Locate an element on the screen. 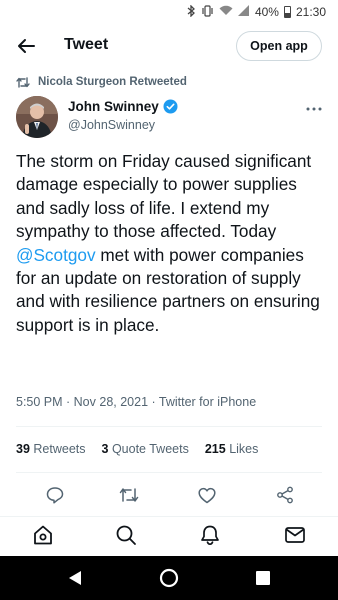 The image size is (338, 600). system-recents-button is located at coordinates (263, 578).